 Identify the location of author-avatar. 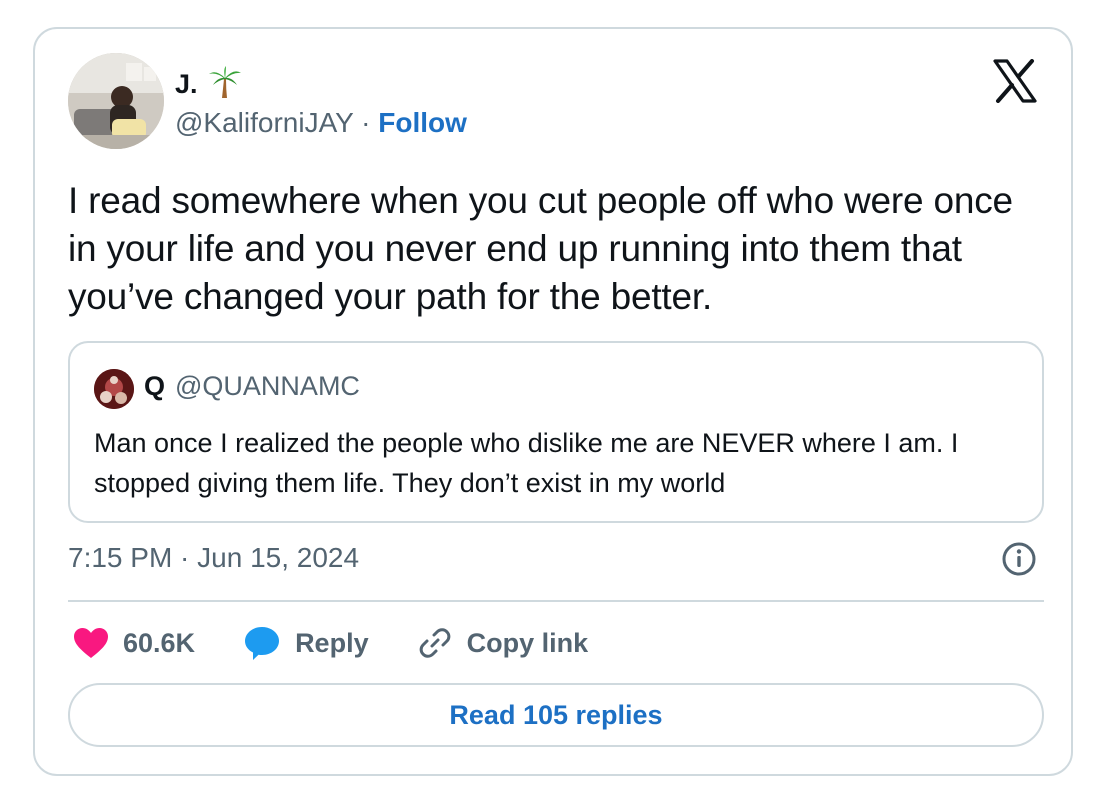
(116, 101).